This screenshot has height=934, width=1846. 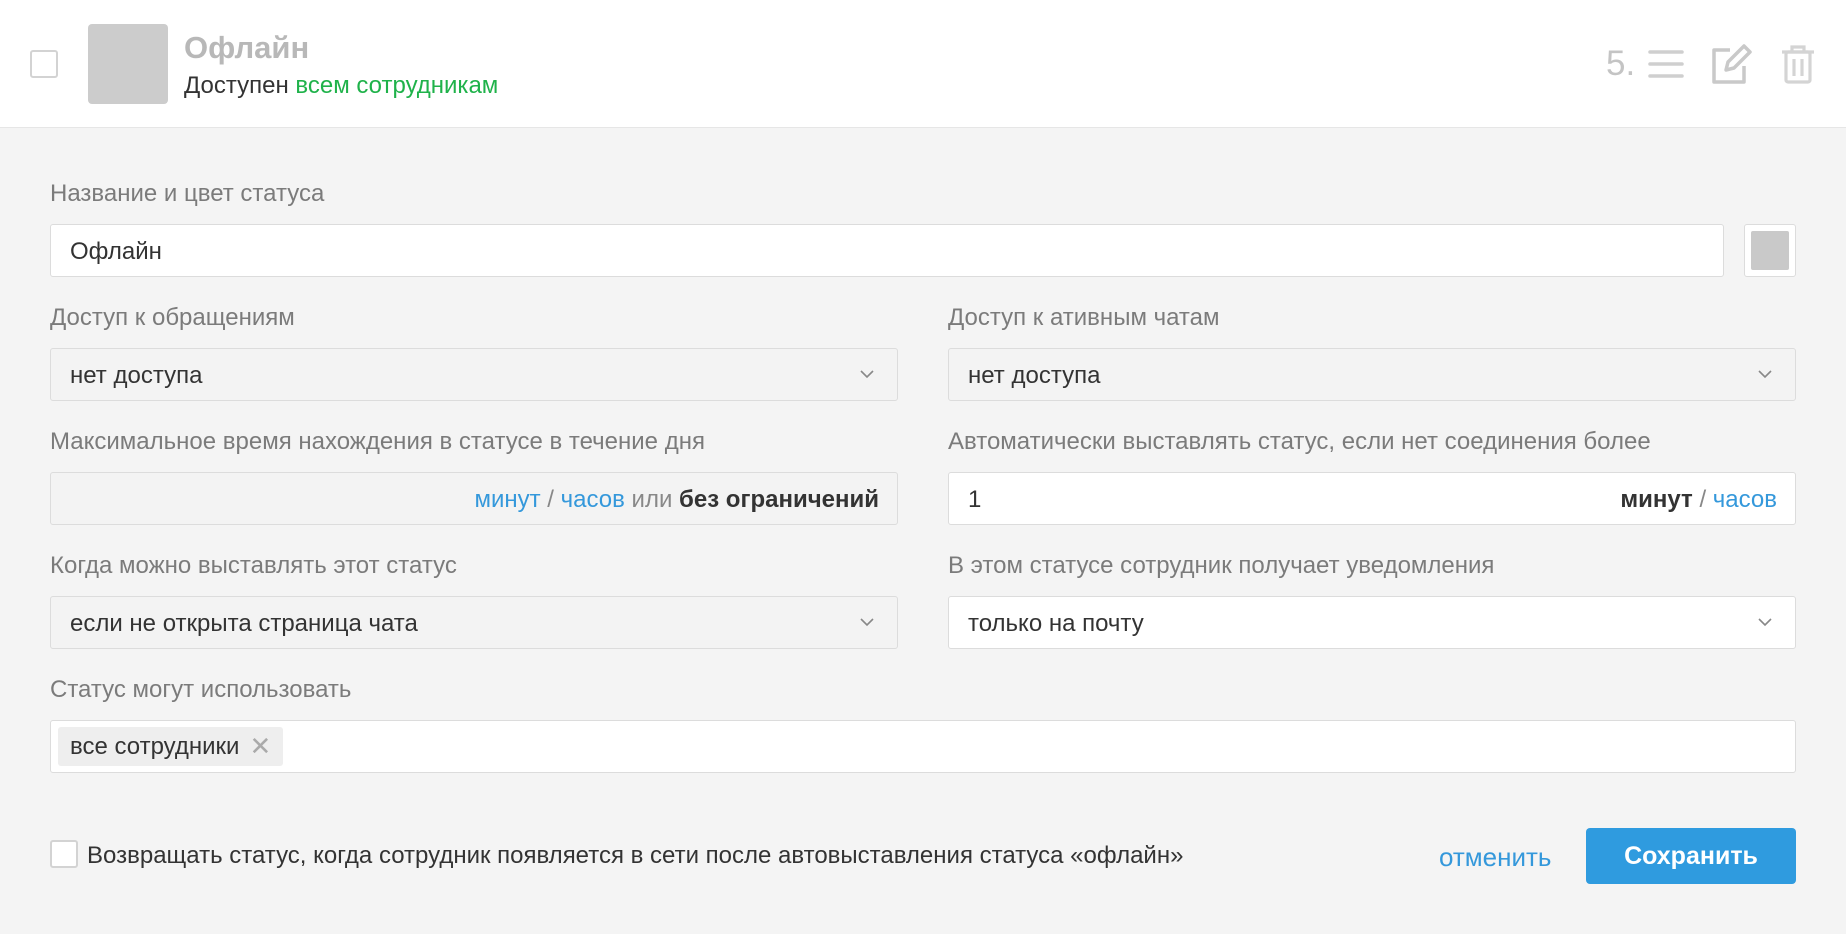 I want to click on user-tag-label: все сотрудники, so click(x=155, y=746).